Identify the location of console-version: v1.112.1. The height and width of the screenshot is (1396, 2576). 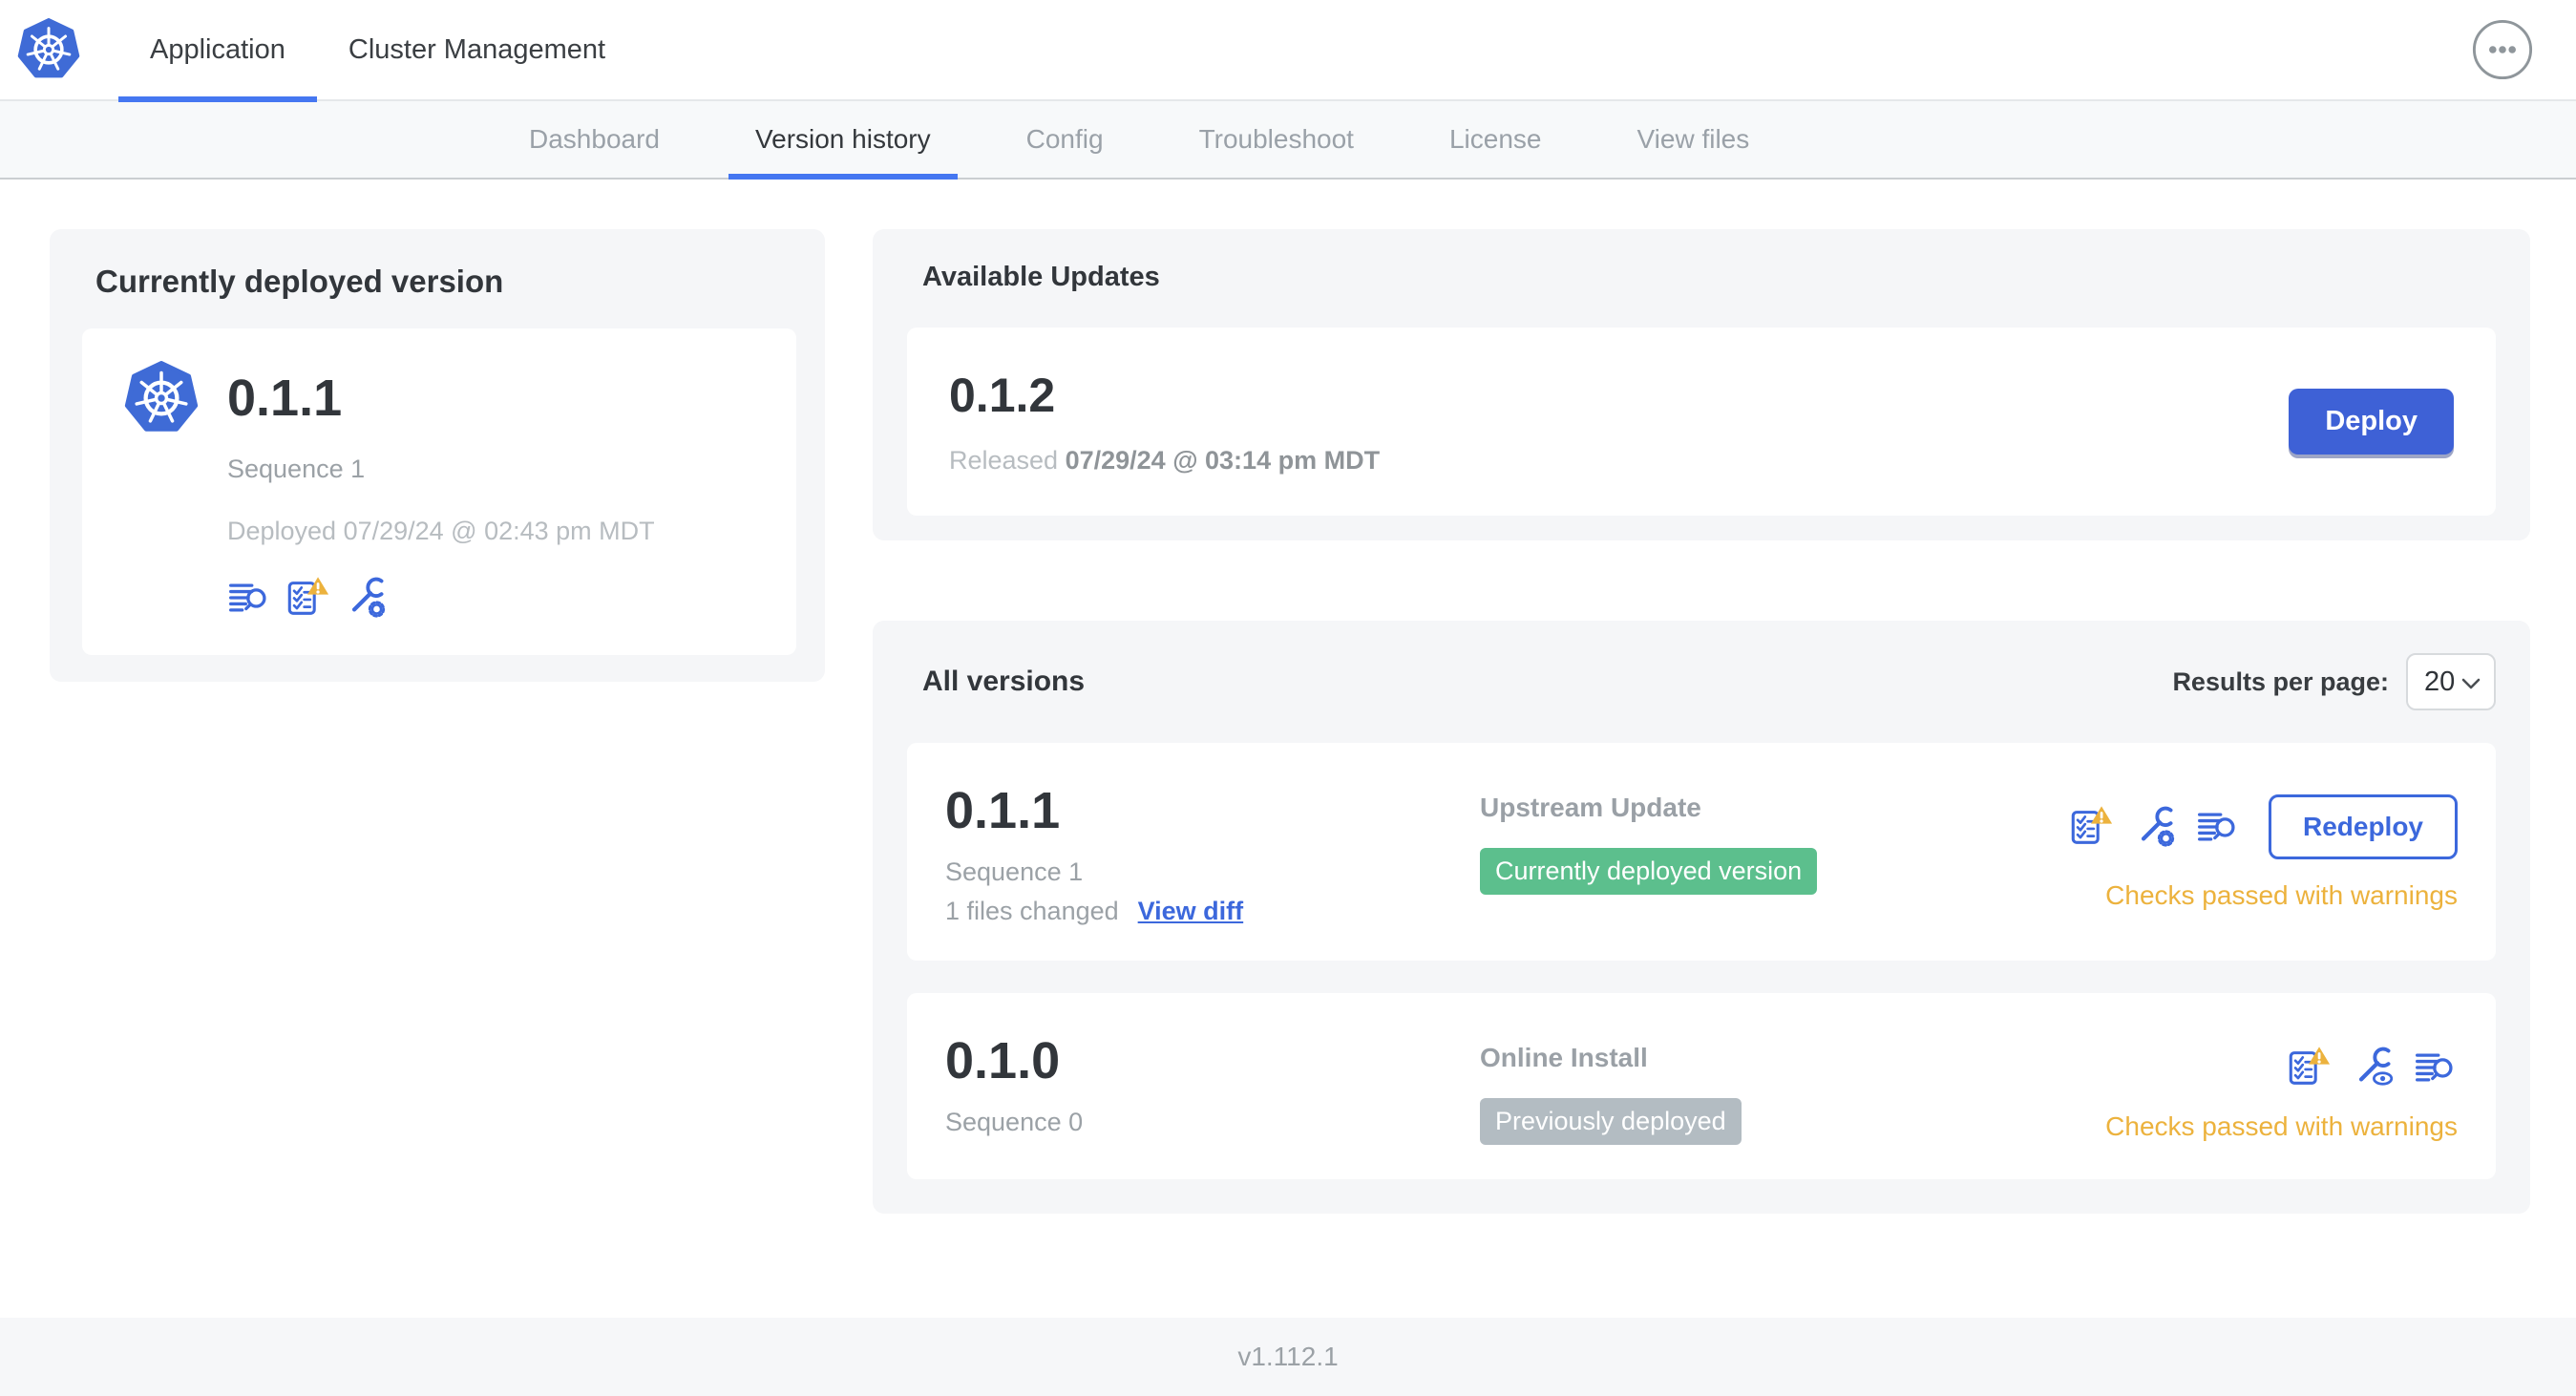
(1288, 1356).